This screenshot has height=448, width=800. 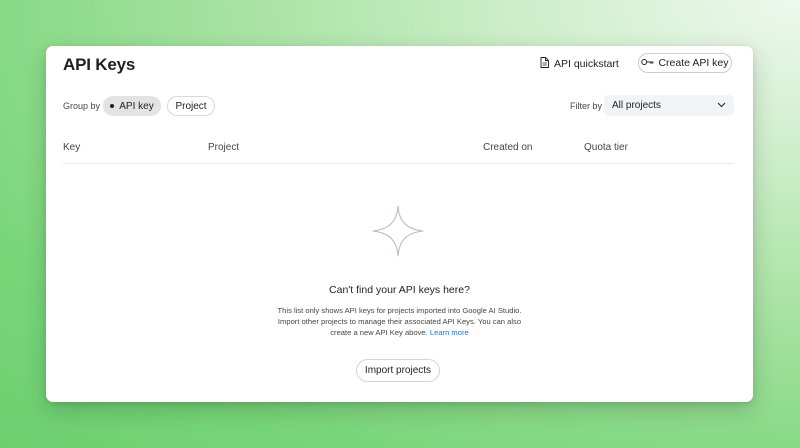 What do you see at coordinates (721, 105) in the screenshot?
I see `chevron-down-icon` at bounding box center [721, 105].